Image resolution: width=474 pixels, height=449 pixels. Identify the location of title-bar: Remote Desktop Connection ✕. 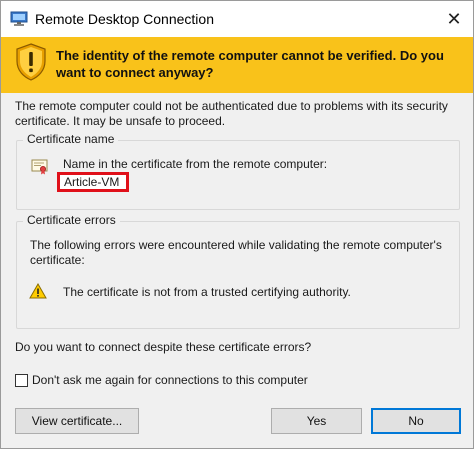
(237, 19).